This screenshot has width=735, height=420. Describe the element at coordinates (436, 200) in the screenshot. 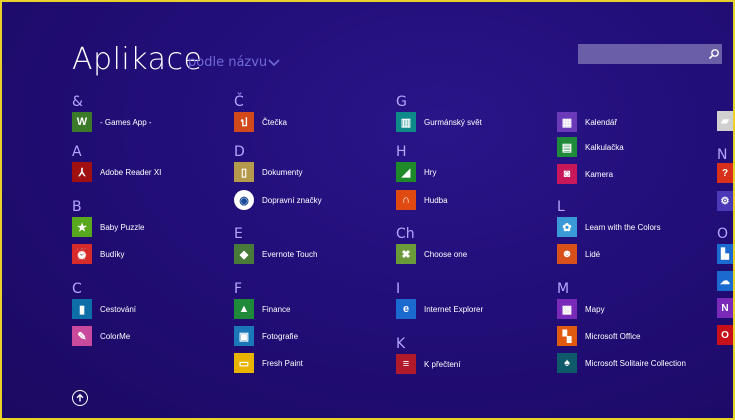

I see `app-label: Hudba` at that location.